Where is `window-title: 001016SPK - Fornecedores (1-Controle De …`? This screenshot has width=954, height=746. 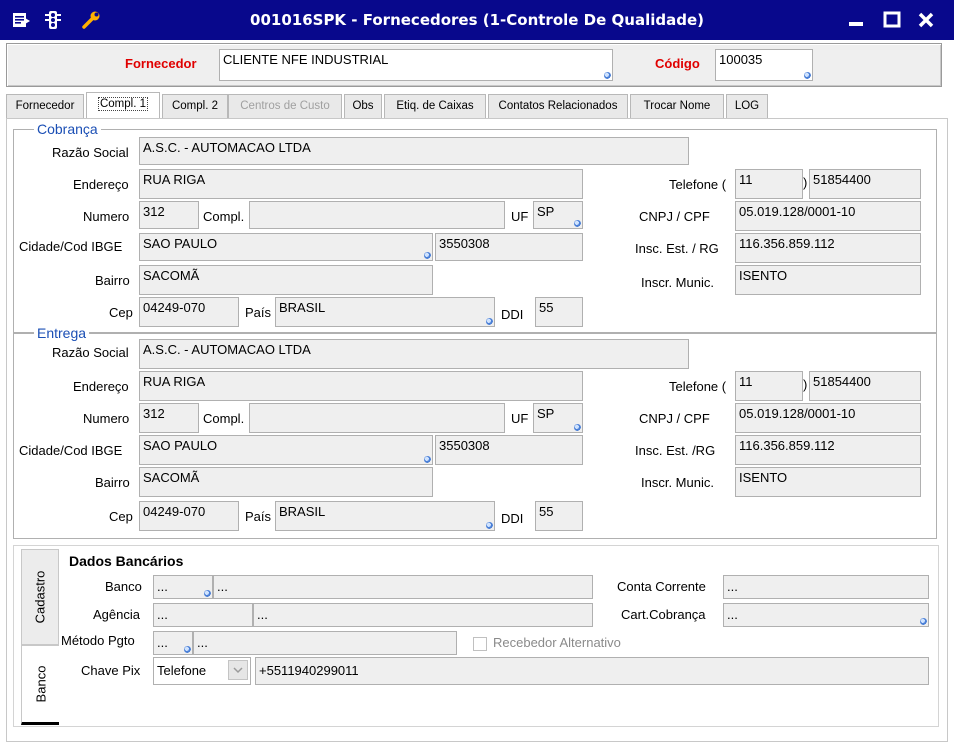 window-title: 001016SPK - Fornecedores (1-Controle De … is located at coordinates (477, 20).